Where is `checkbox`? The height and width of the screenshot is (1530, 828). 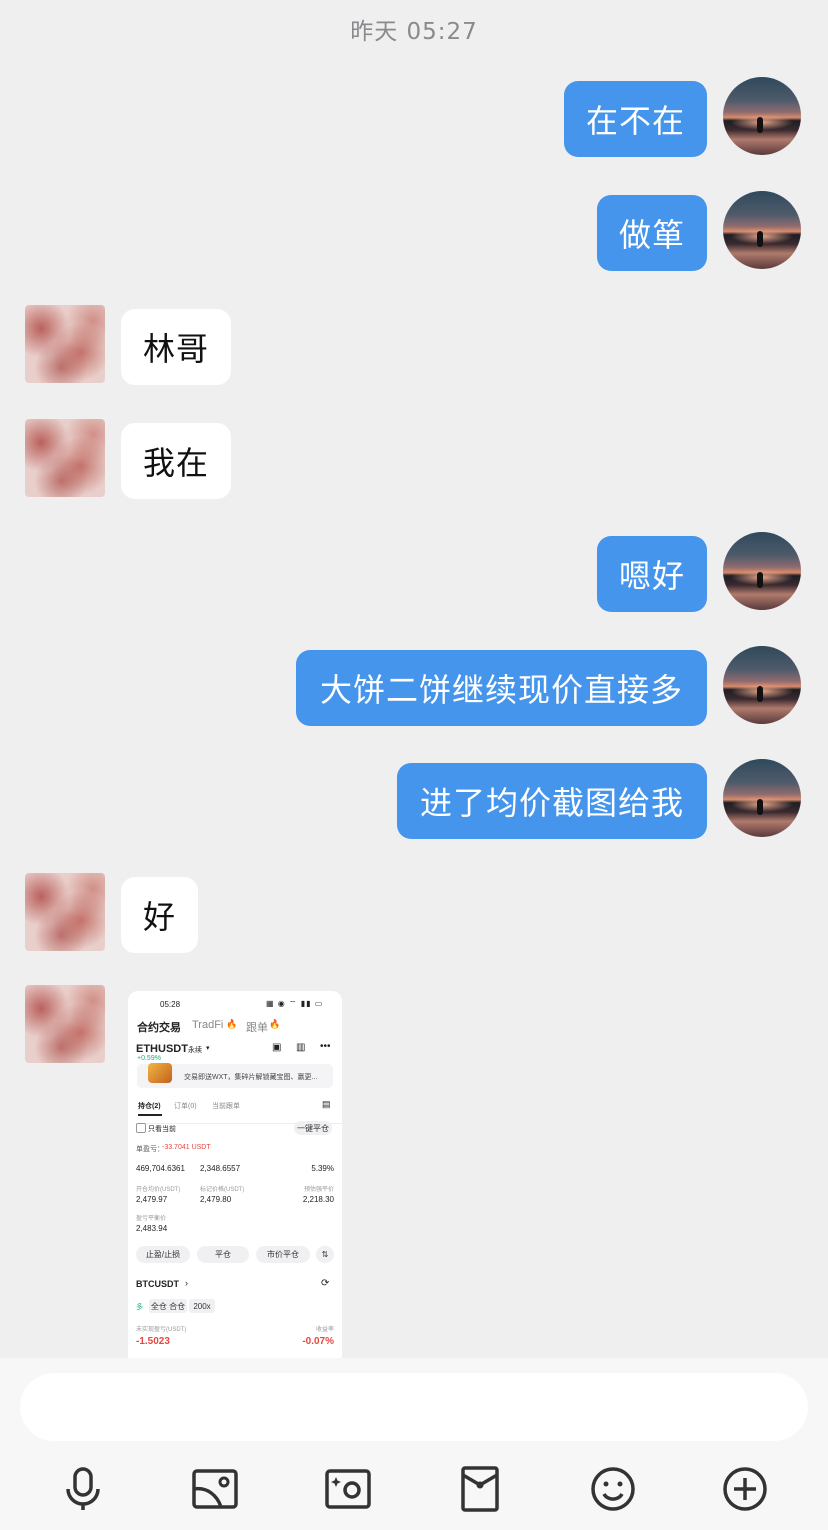
checkbox is located at coordinates (141, 1128).